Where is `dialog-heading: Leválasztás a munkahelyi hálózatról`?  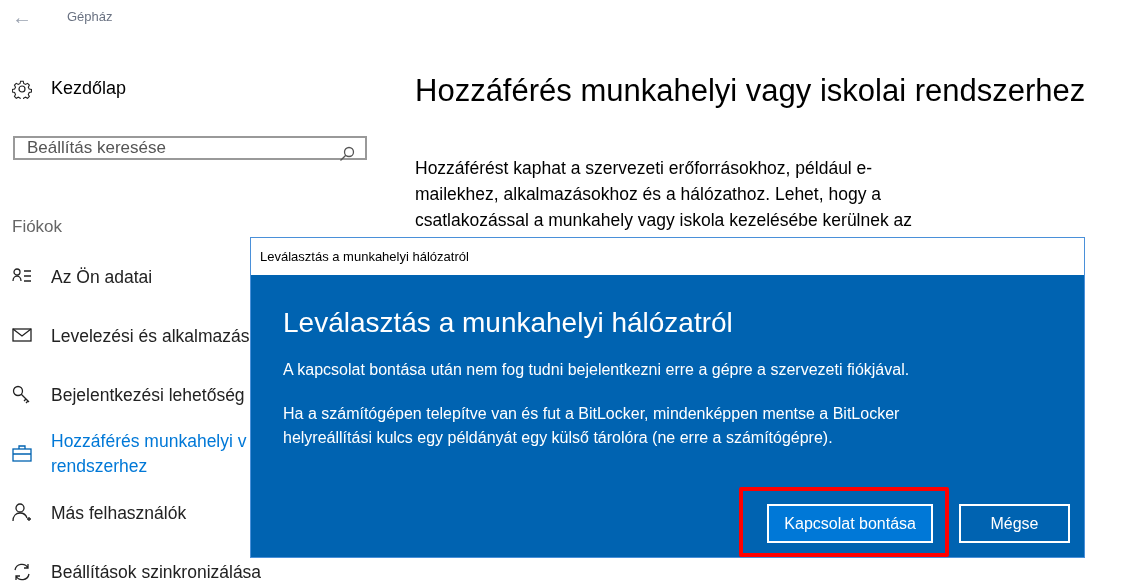 dialog-heading: Leválasztás a munkahelyi hálózatról is located at coordinates (508, 323).